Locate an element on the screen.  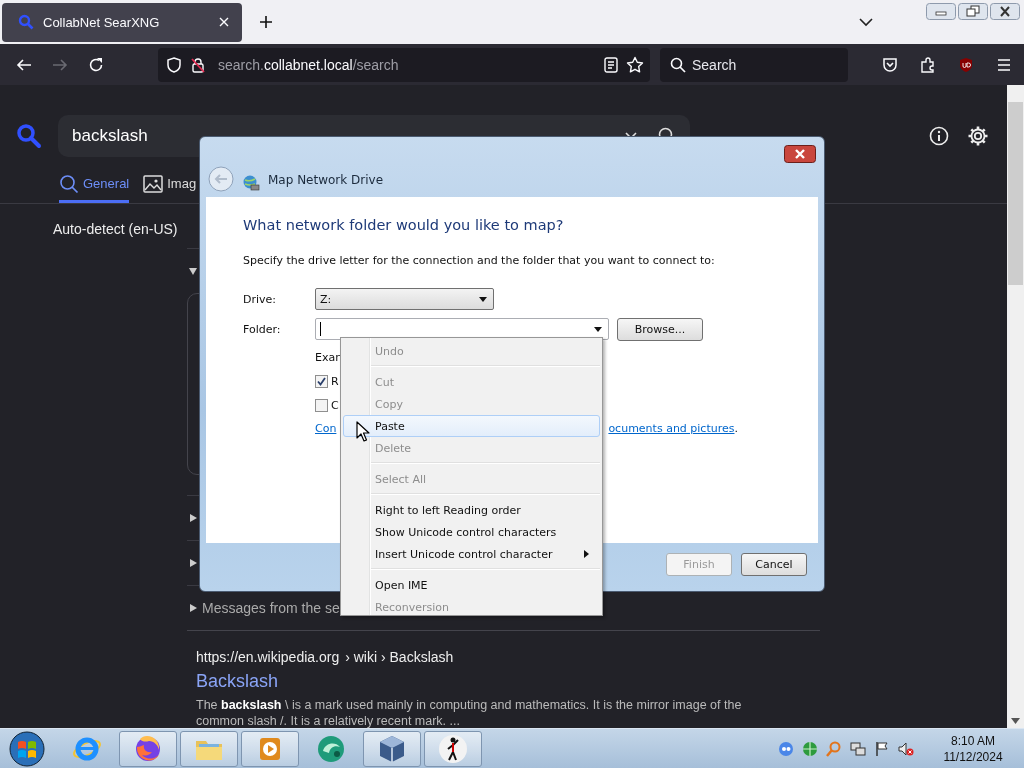
menu-item: Insert Unicode control character is located at coordinates (471, 554).